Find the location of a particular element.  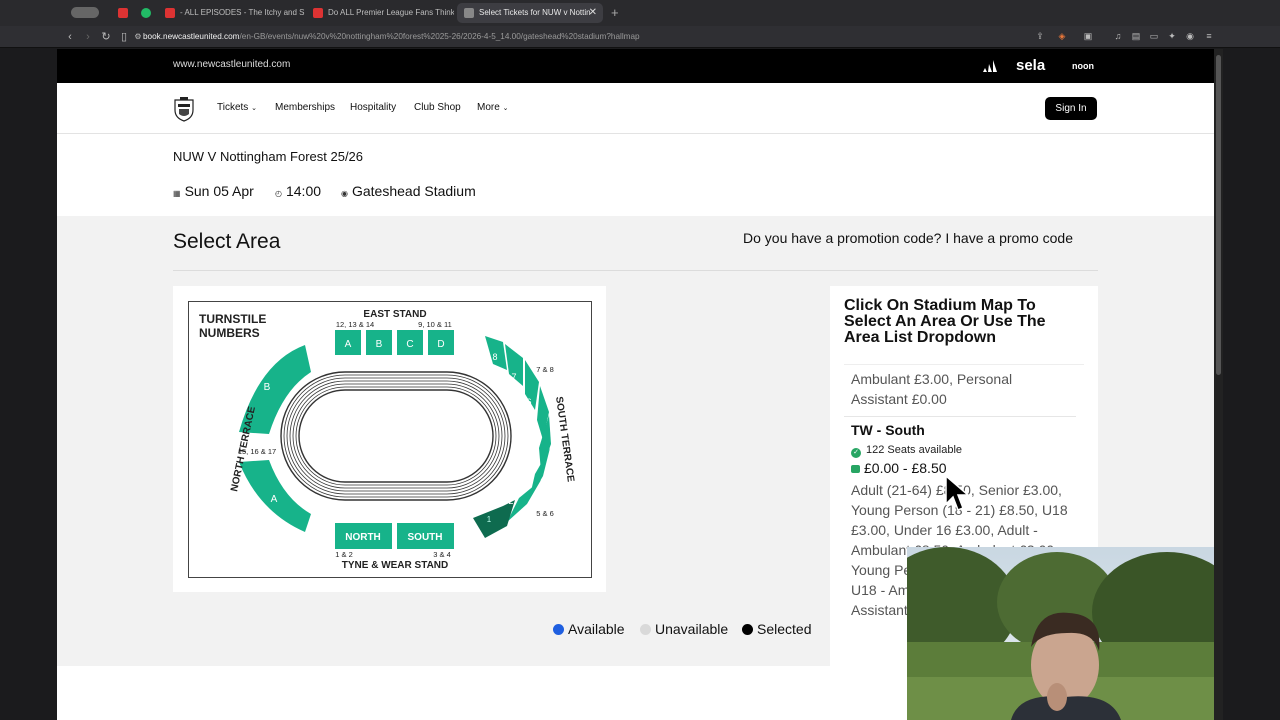

sidebar-icon: ▤ is located at coordinates (1136, 36).